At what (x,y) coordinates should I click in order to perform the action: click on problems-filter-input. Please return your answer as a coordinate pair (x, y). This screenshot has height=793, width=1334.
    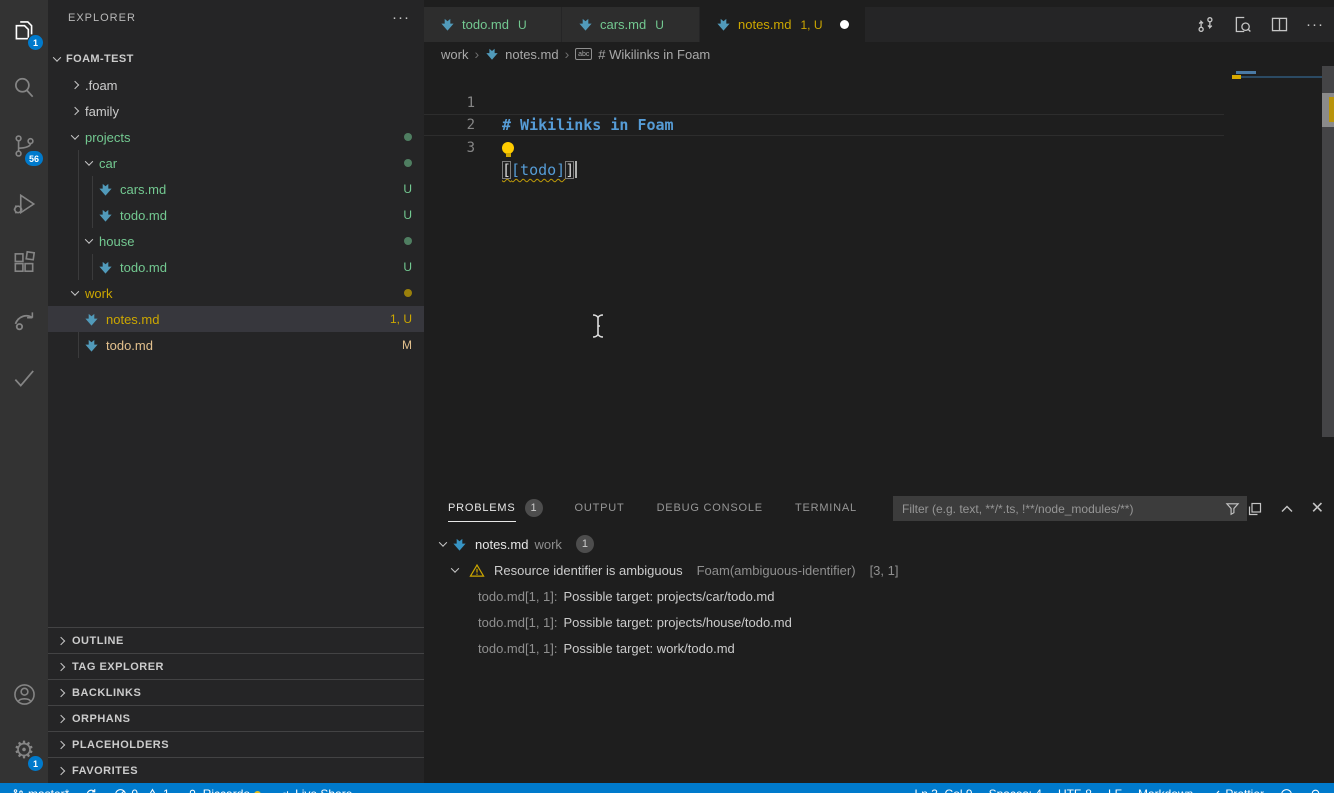
    Looking at the image, I should click on (1070, 508).